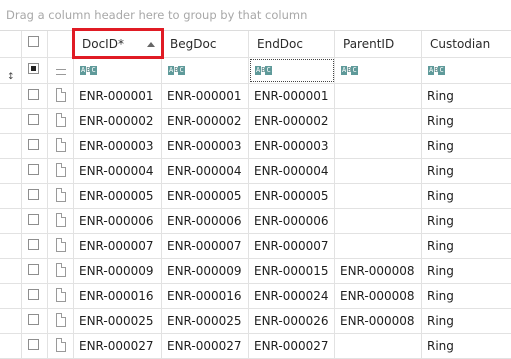  What do you see at coordinates (292, 146) in the screenshot?
I see `cell-enddoc: ENR-000003` at bounding box center [292, 146].